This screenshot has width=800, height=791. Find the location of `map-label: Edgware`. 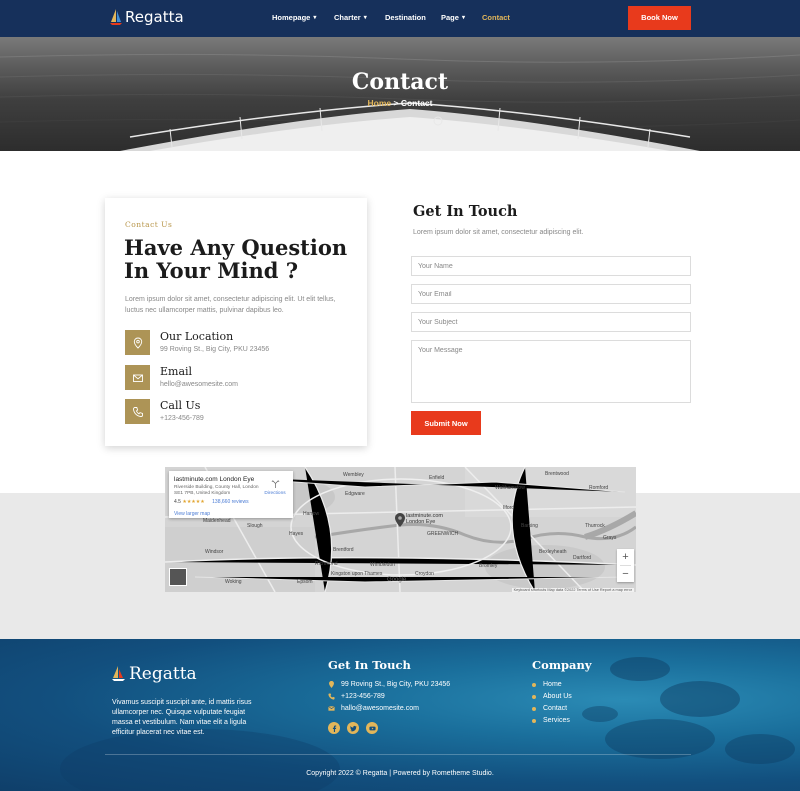

map-label: Edgware is located at coordinates (355, 494).